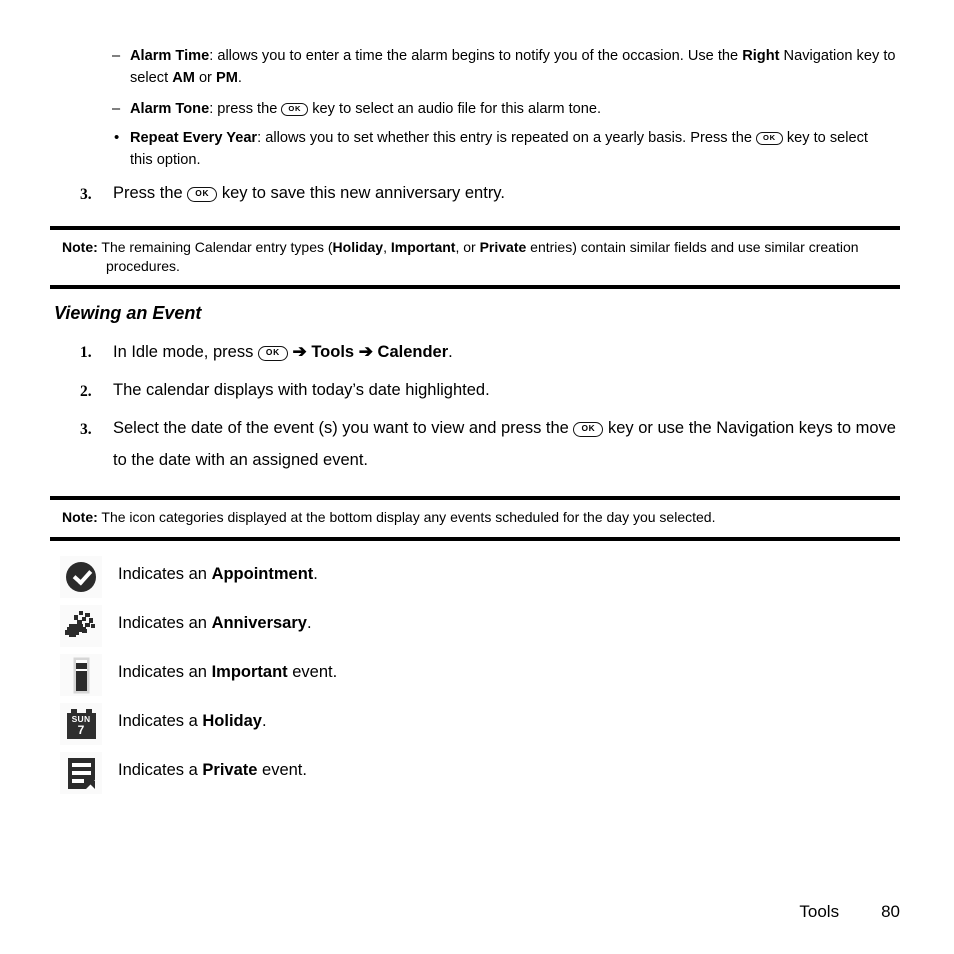  What do you see at coordinates (332, 352) in the screenshot?
I see `menu-tools: Tools` at bounding box center [332, 352].